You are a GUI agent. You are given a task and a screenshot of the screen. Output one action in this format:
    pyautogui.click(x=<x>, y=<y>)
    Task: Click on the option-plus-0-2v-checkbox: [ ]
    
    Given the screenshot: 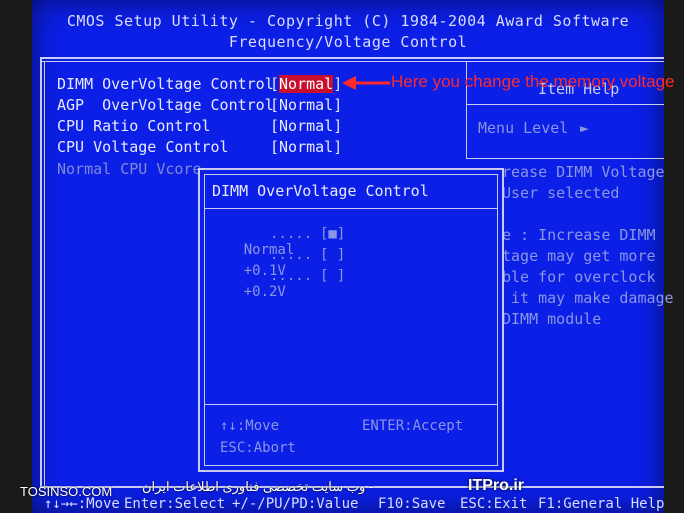 What is the action you would take?
    pyautogui.click(x=332, y=276)
    